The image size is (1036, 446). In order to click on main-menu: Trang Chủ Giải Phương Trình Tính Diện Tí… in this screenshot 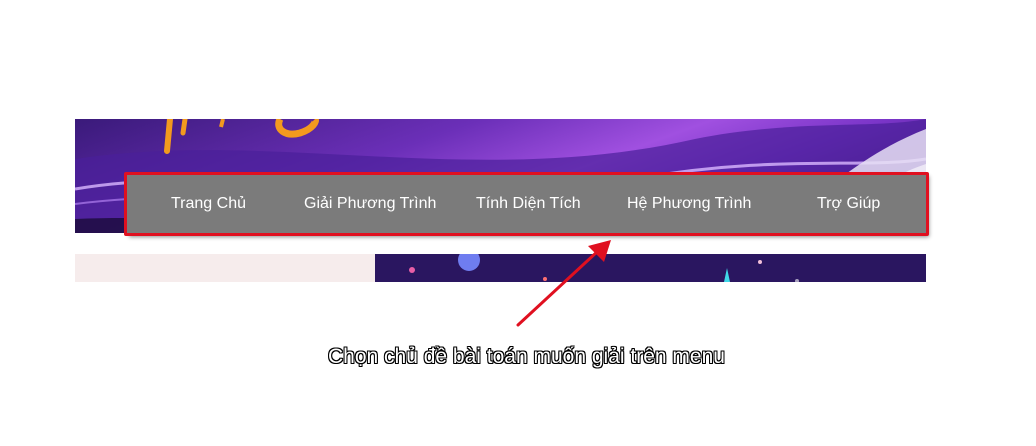, I will do `click(527, 203)`.